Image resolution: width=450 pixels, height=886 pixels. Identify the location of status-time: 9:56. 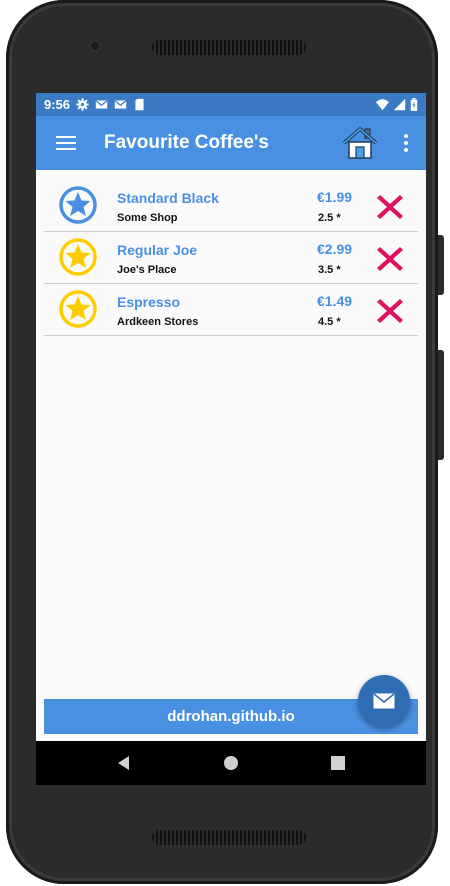
(57, 104).